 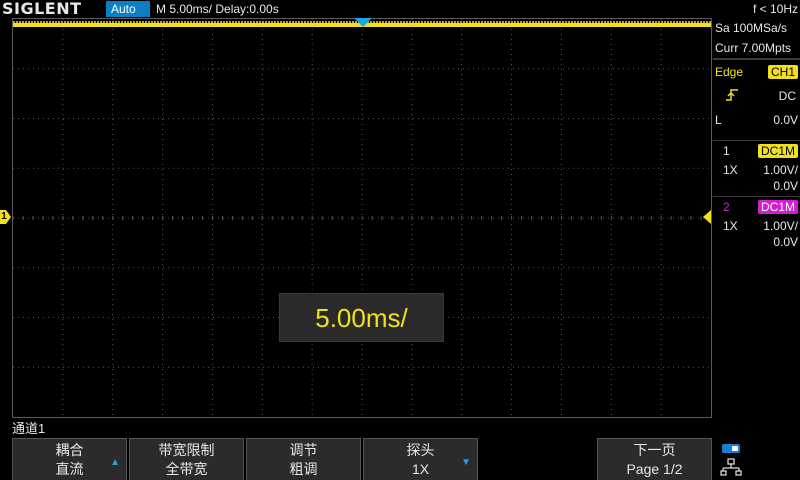 I want to click on trigger-level-value: 0.0V, so click(x=785, y=120).